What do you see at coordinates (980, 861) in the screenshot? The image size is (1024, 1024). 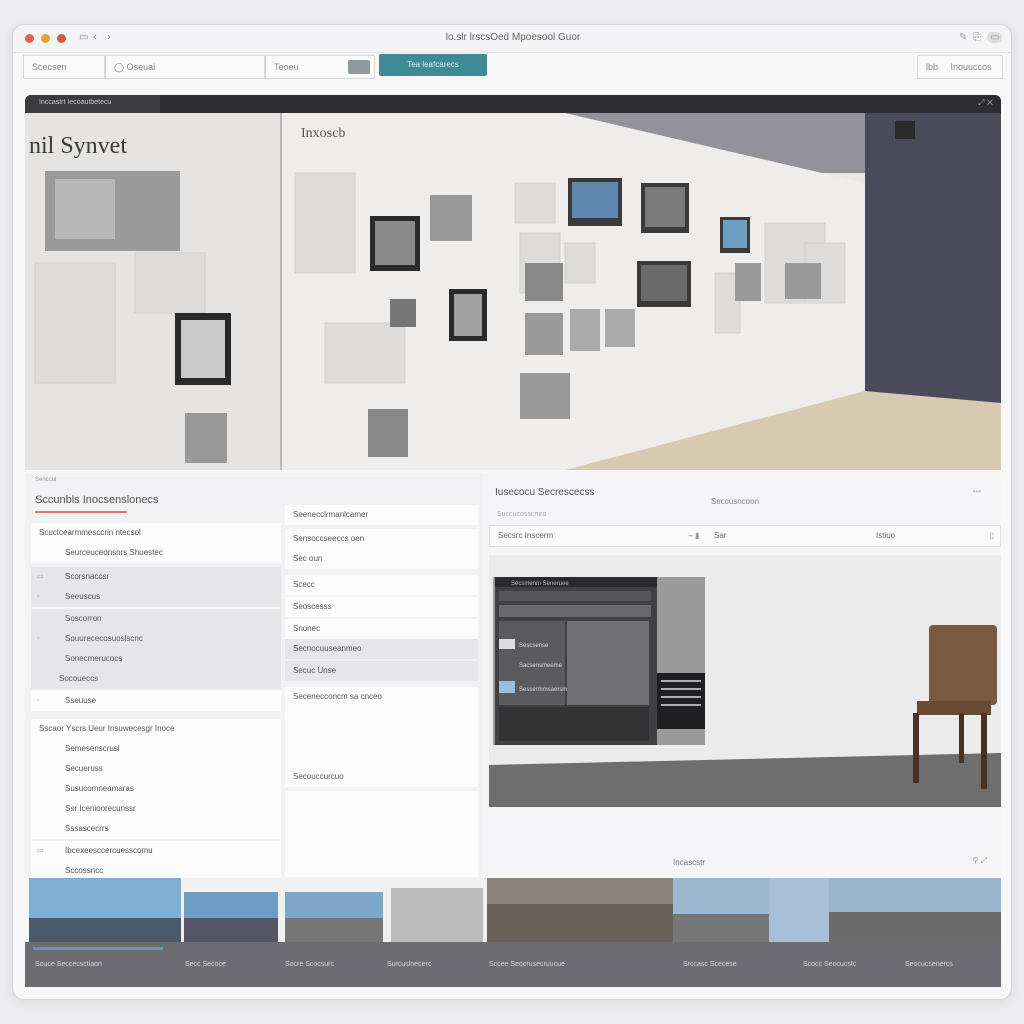 I see `view-options-icon: ⚲ ⤢` at bounding box center [980, 861].